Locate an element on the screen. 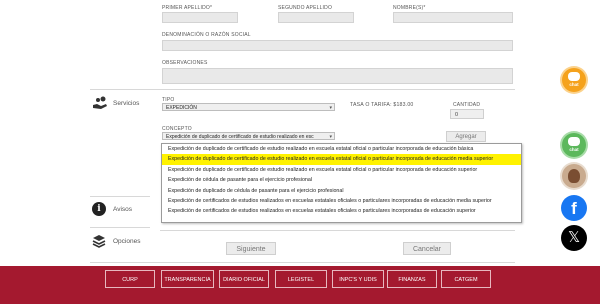  footer-link-diario-oficial: DIARIO OFICIAL is located at coordinates (244, 279).